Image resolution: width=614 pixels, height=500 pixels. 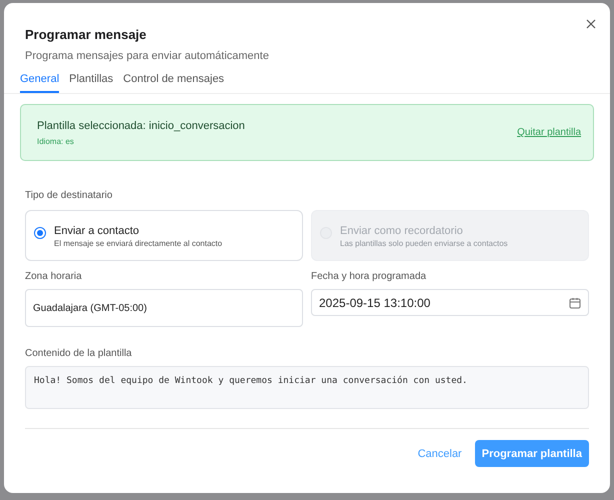 I want to click on dialog-title: Programar mensaje, so click(x=86, y=35).